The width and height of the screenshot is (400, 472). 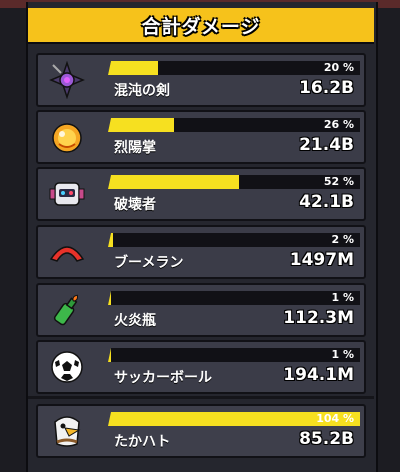 I want to click on damage-value: 21.4B, so click(x=326, y=145).